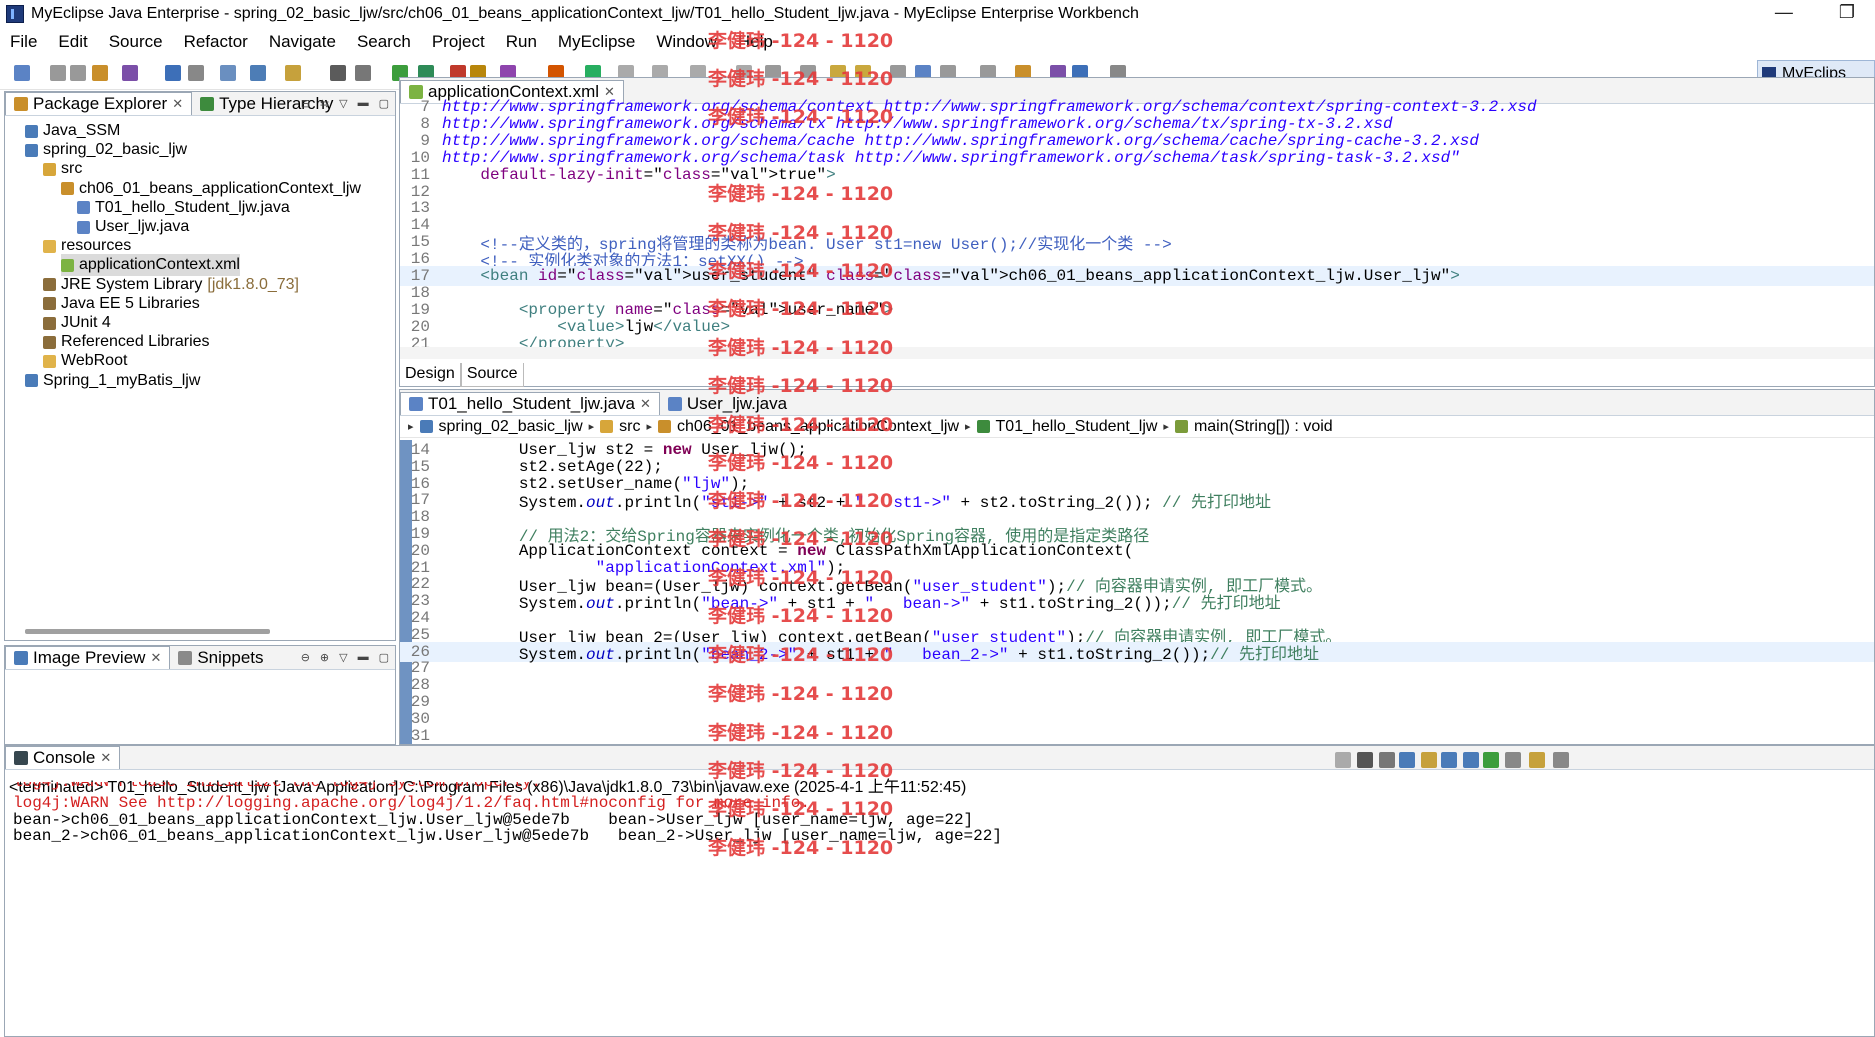 This screenshot has width=1875, height=1037. I want to click on tab-design: Design, so click(430, 375).